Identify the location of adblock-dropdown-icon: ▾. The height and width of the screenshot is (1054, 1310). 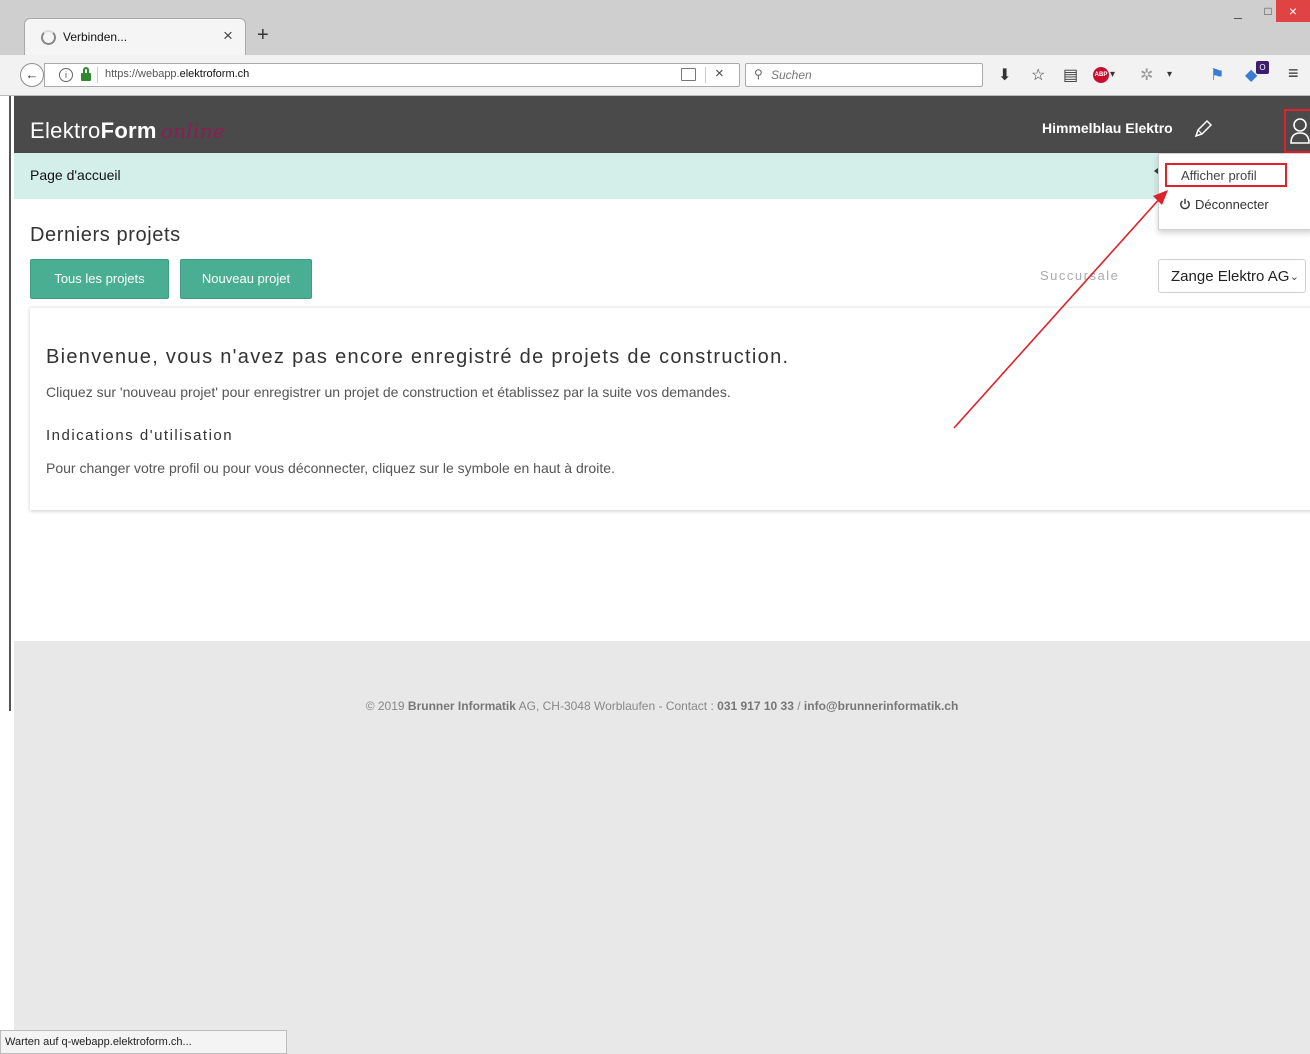
(1112, 74).